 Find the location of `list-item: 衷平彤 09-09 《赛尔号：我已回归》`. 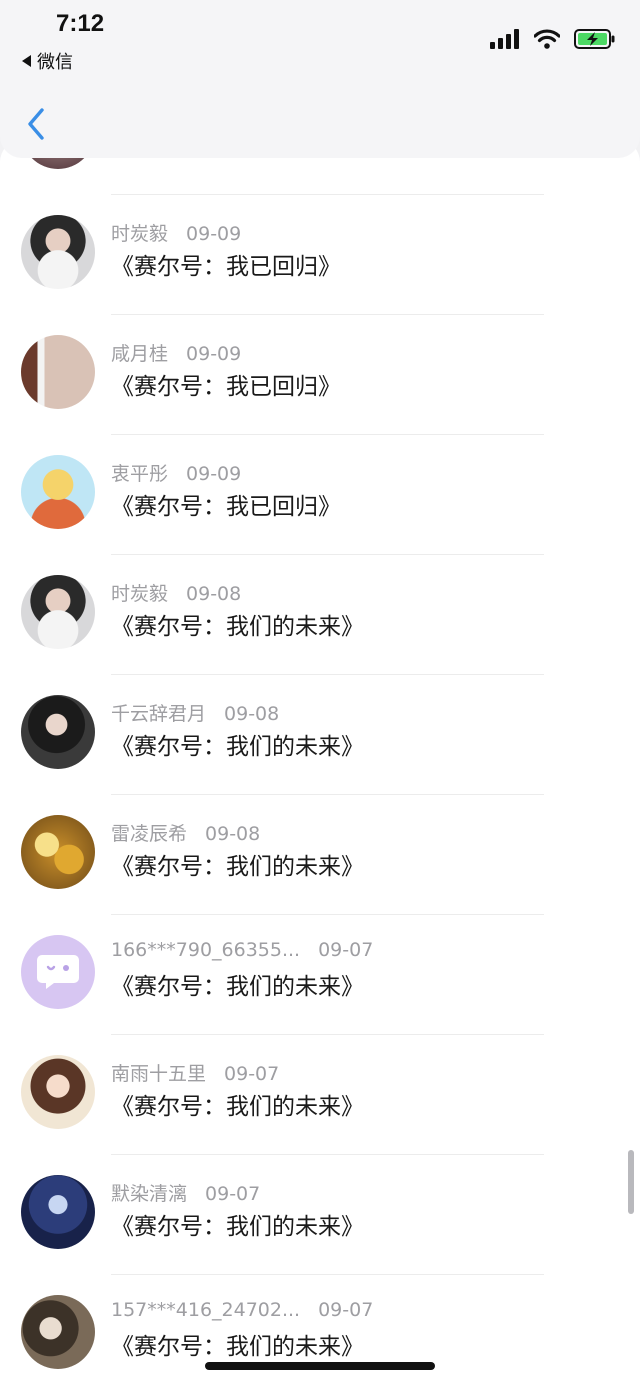

list-item: 衷平彤 09-09 《赛尔号：我已回归》 is located at coordinates (320, 495).